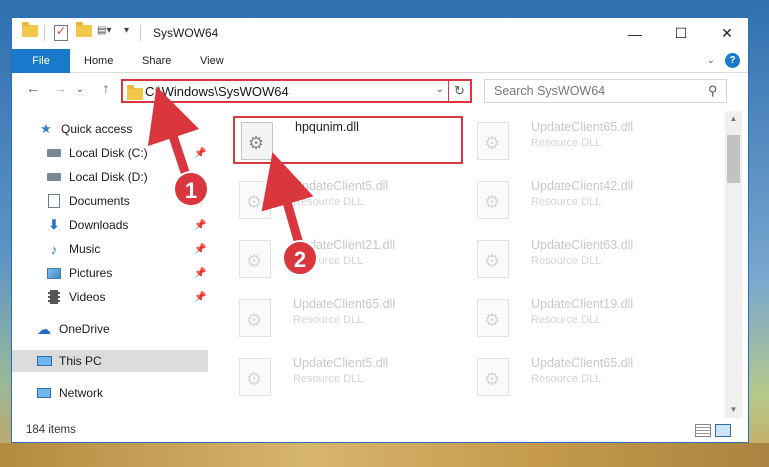  Describe the element at coordinates (681, 33) in the screenshot. I see `maximize-button: ☐` at that location.